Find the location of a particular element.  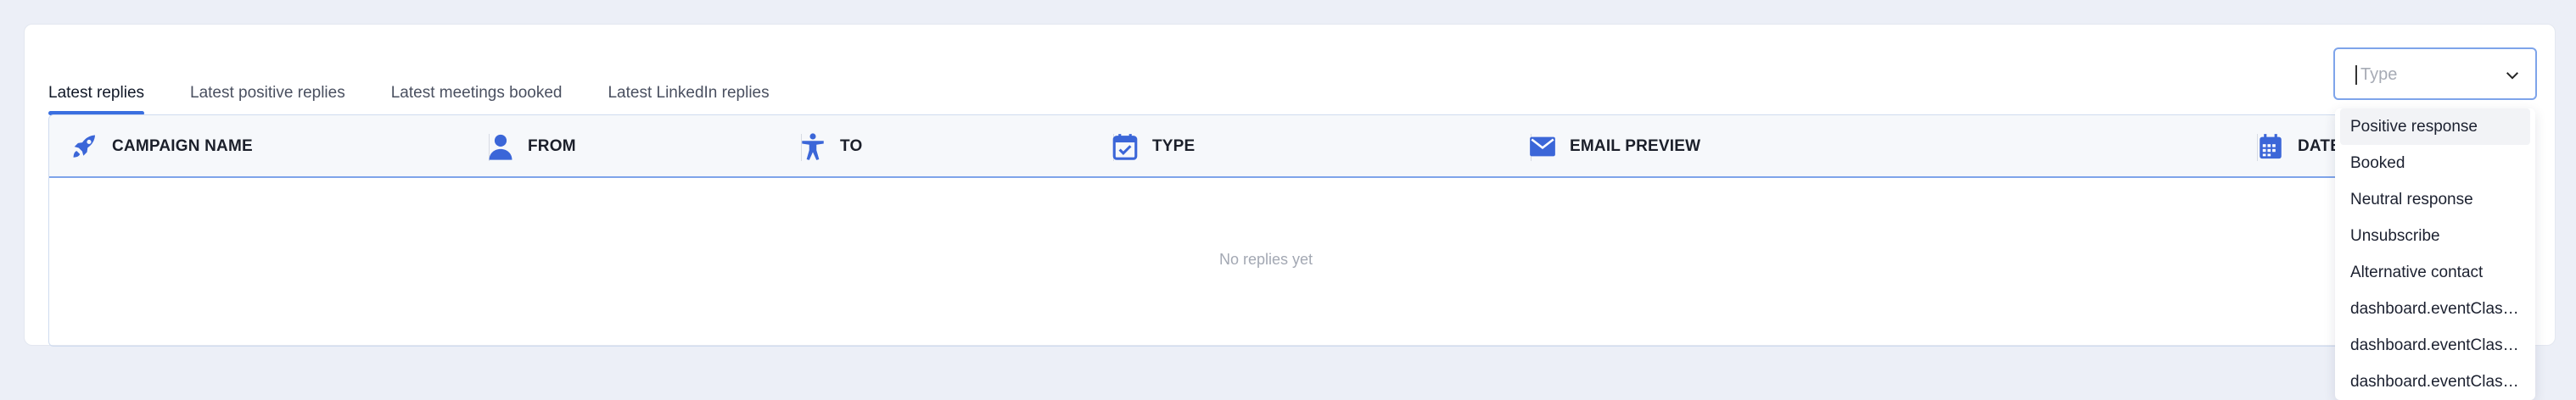

type-filter-select is located at coordinates (2435, 73).